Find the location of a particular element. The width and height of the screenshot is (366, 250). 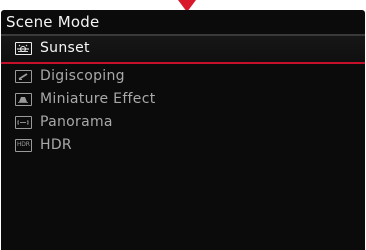

menu-item-label: Sunset is located at coordinates (65, 48).